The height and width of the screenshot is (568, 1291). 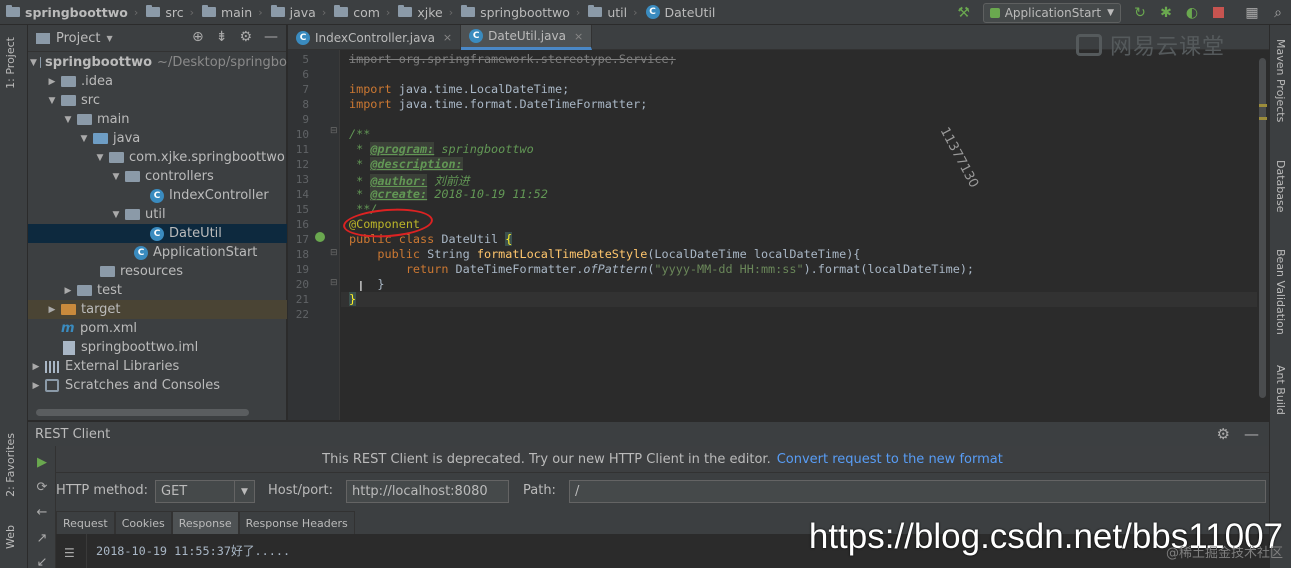 I want to click on tree-item: ▼ controllers, so click(x=157, y=176).